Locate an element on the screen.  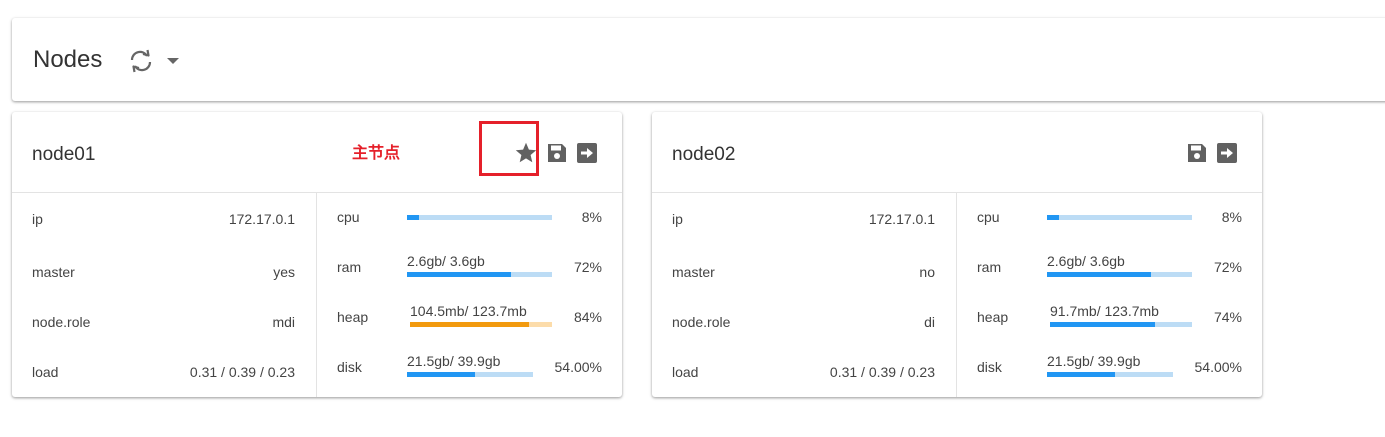
info-row-master: master yes is located at coordinates (164, 274).